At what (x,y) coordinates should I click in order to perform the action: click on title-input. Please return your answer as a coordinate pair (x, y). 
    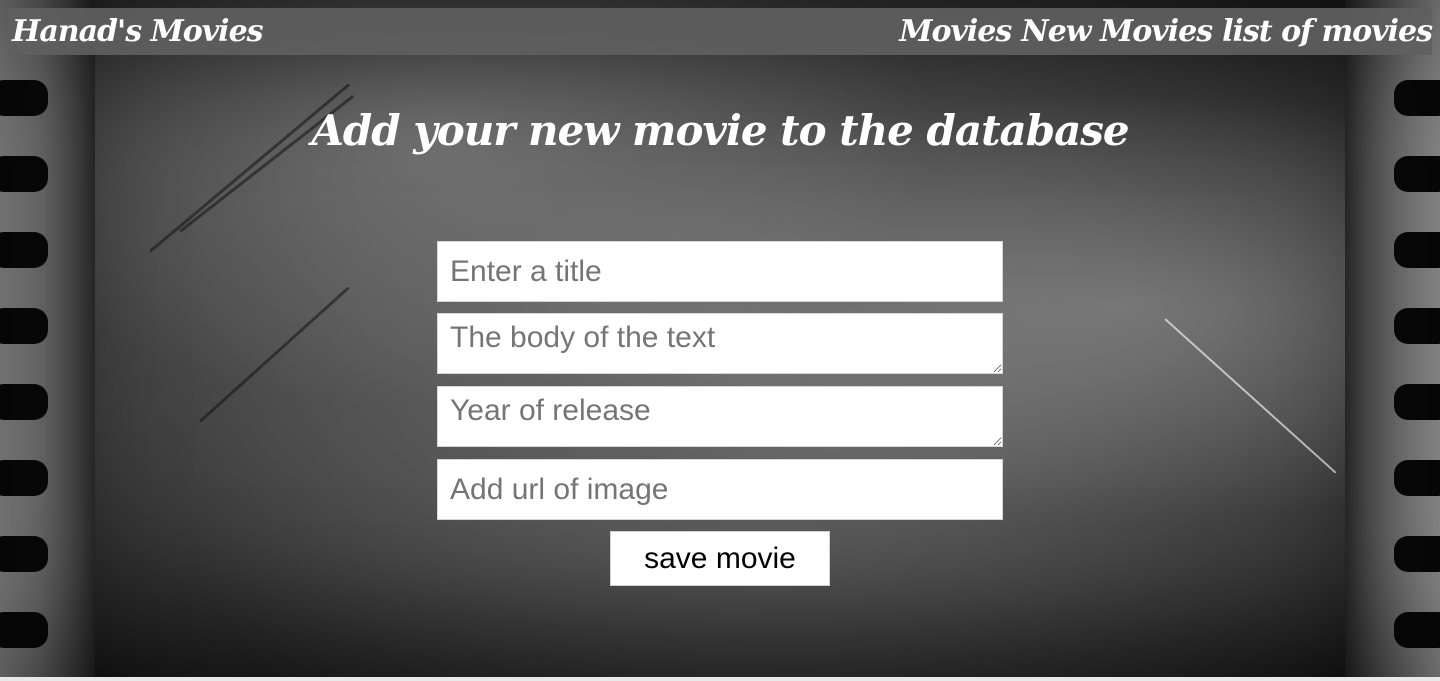
    Looking at the image, I should click on (720, 271).